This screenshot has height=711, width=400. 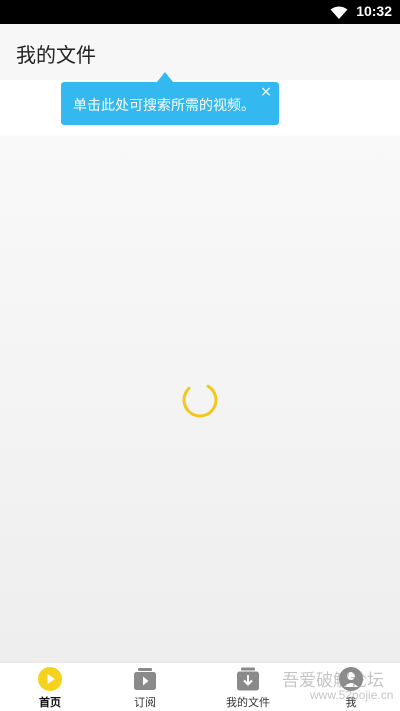 What do you see at coordinates (200, 400) in the screenshot?
I see `loading-spinner-icon` at bounding box center [200, 400].